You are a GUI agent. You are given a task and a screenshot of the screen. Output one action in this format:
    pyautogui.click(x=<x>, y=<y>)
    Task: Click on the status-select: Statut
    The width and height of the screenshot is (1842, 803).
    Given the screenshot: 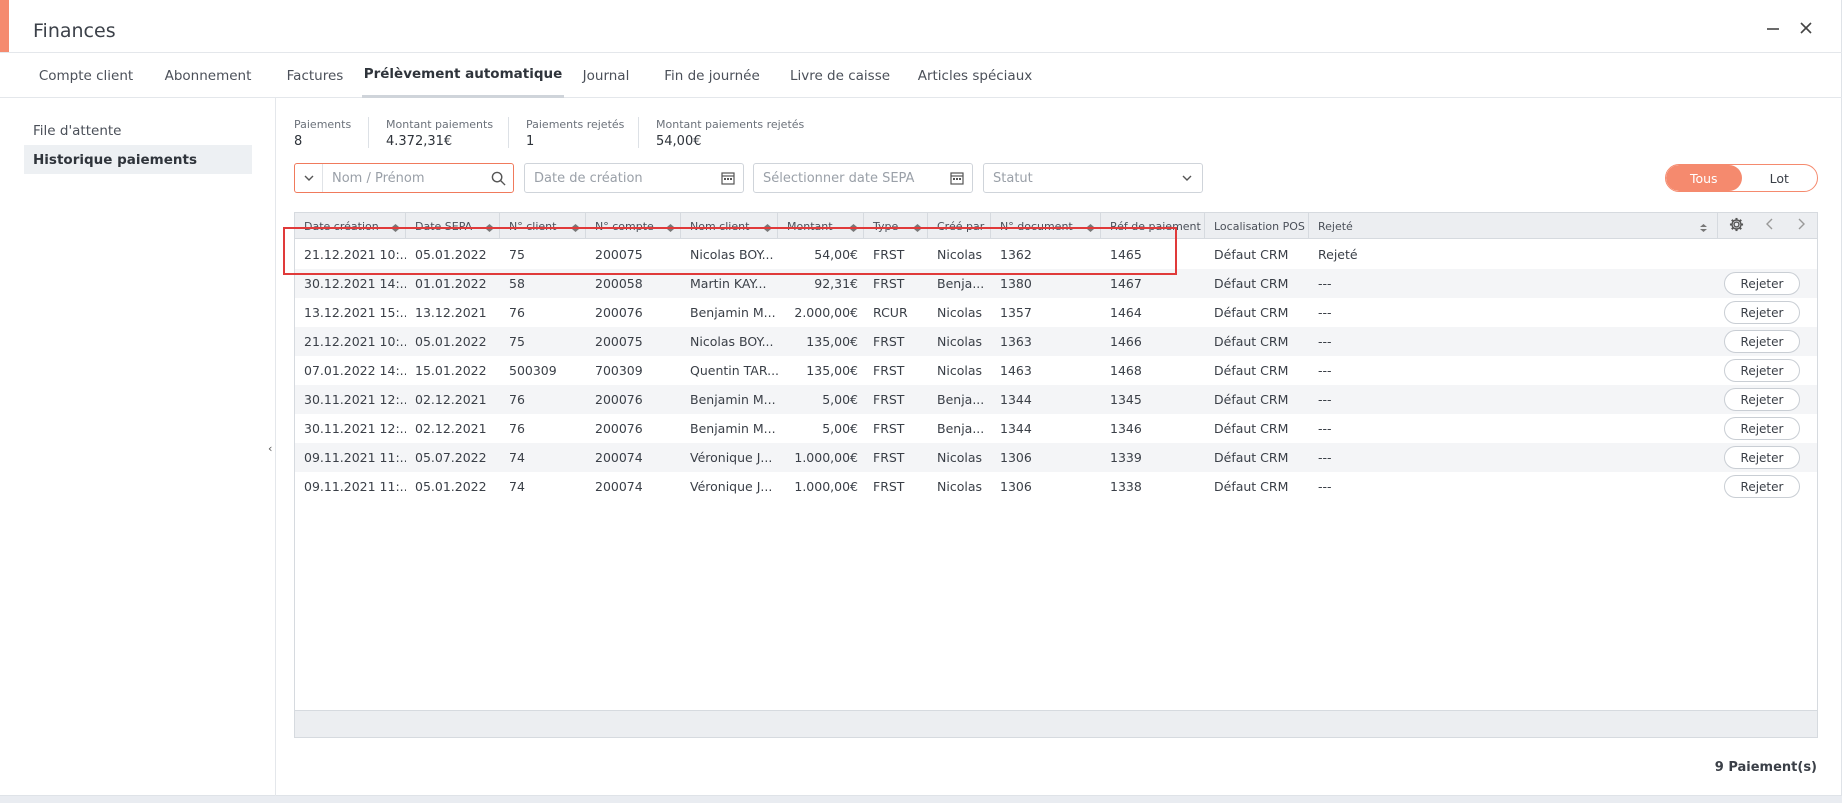 What is the action you would take?
    pyautogui.click(x=1093, y=178)
    